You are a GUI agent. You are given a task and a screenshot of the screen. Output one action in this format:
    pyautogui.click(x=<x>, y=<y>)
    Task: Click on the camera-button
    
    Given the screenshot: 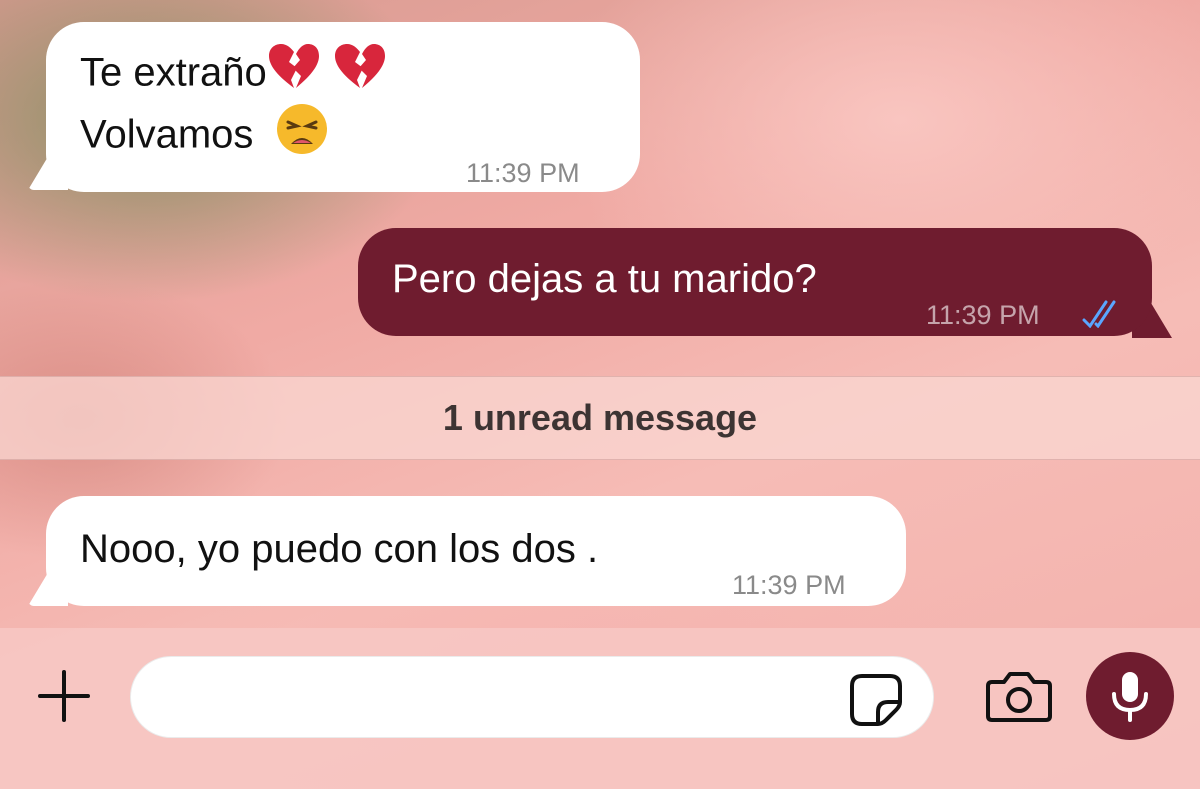 What is the action you would take?
    pyautogui.click(x=1019, y=697)
    